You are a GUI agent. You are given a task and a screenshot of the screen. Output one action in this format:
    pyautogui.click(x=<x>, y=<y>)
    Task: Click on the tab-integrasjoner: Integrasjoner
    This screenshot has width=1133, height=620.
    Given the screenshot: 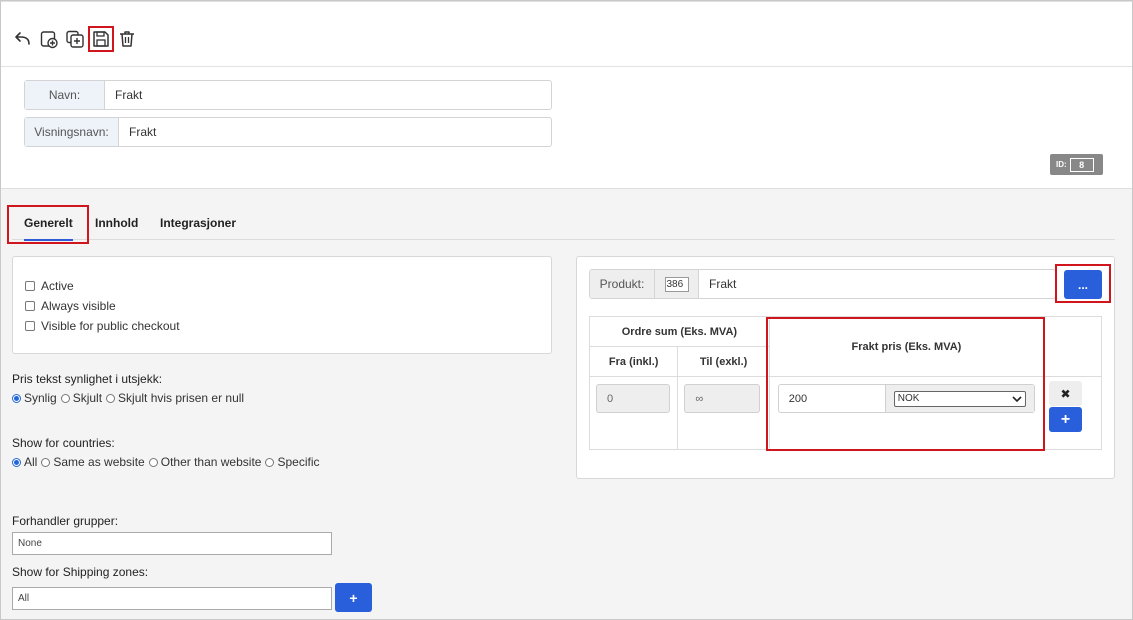 What is the action you would take?
    pyautogui.click(x=198, y=223)
    